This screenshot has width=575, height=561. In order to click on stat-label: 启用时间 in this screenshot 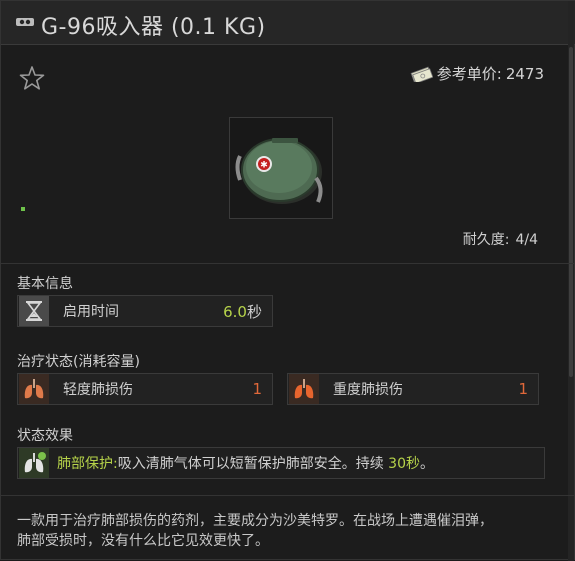, I will do `click(91, 312)`.